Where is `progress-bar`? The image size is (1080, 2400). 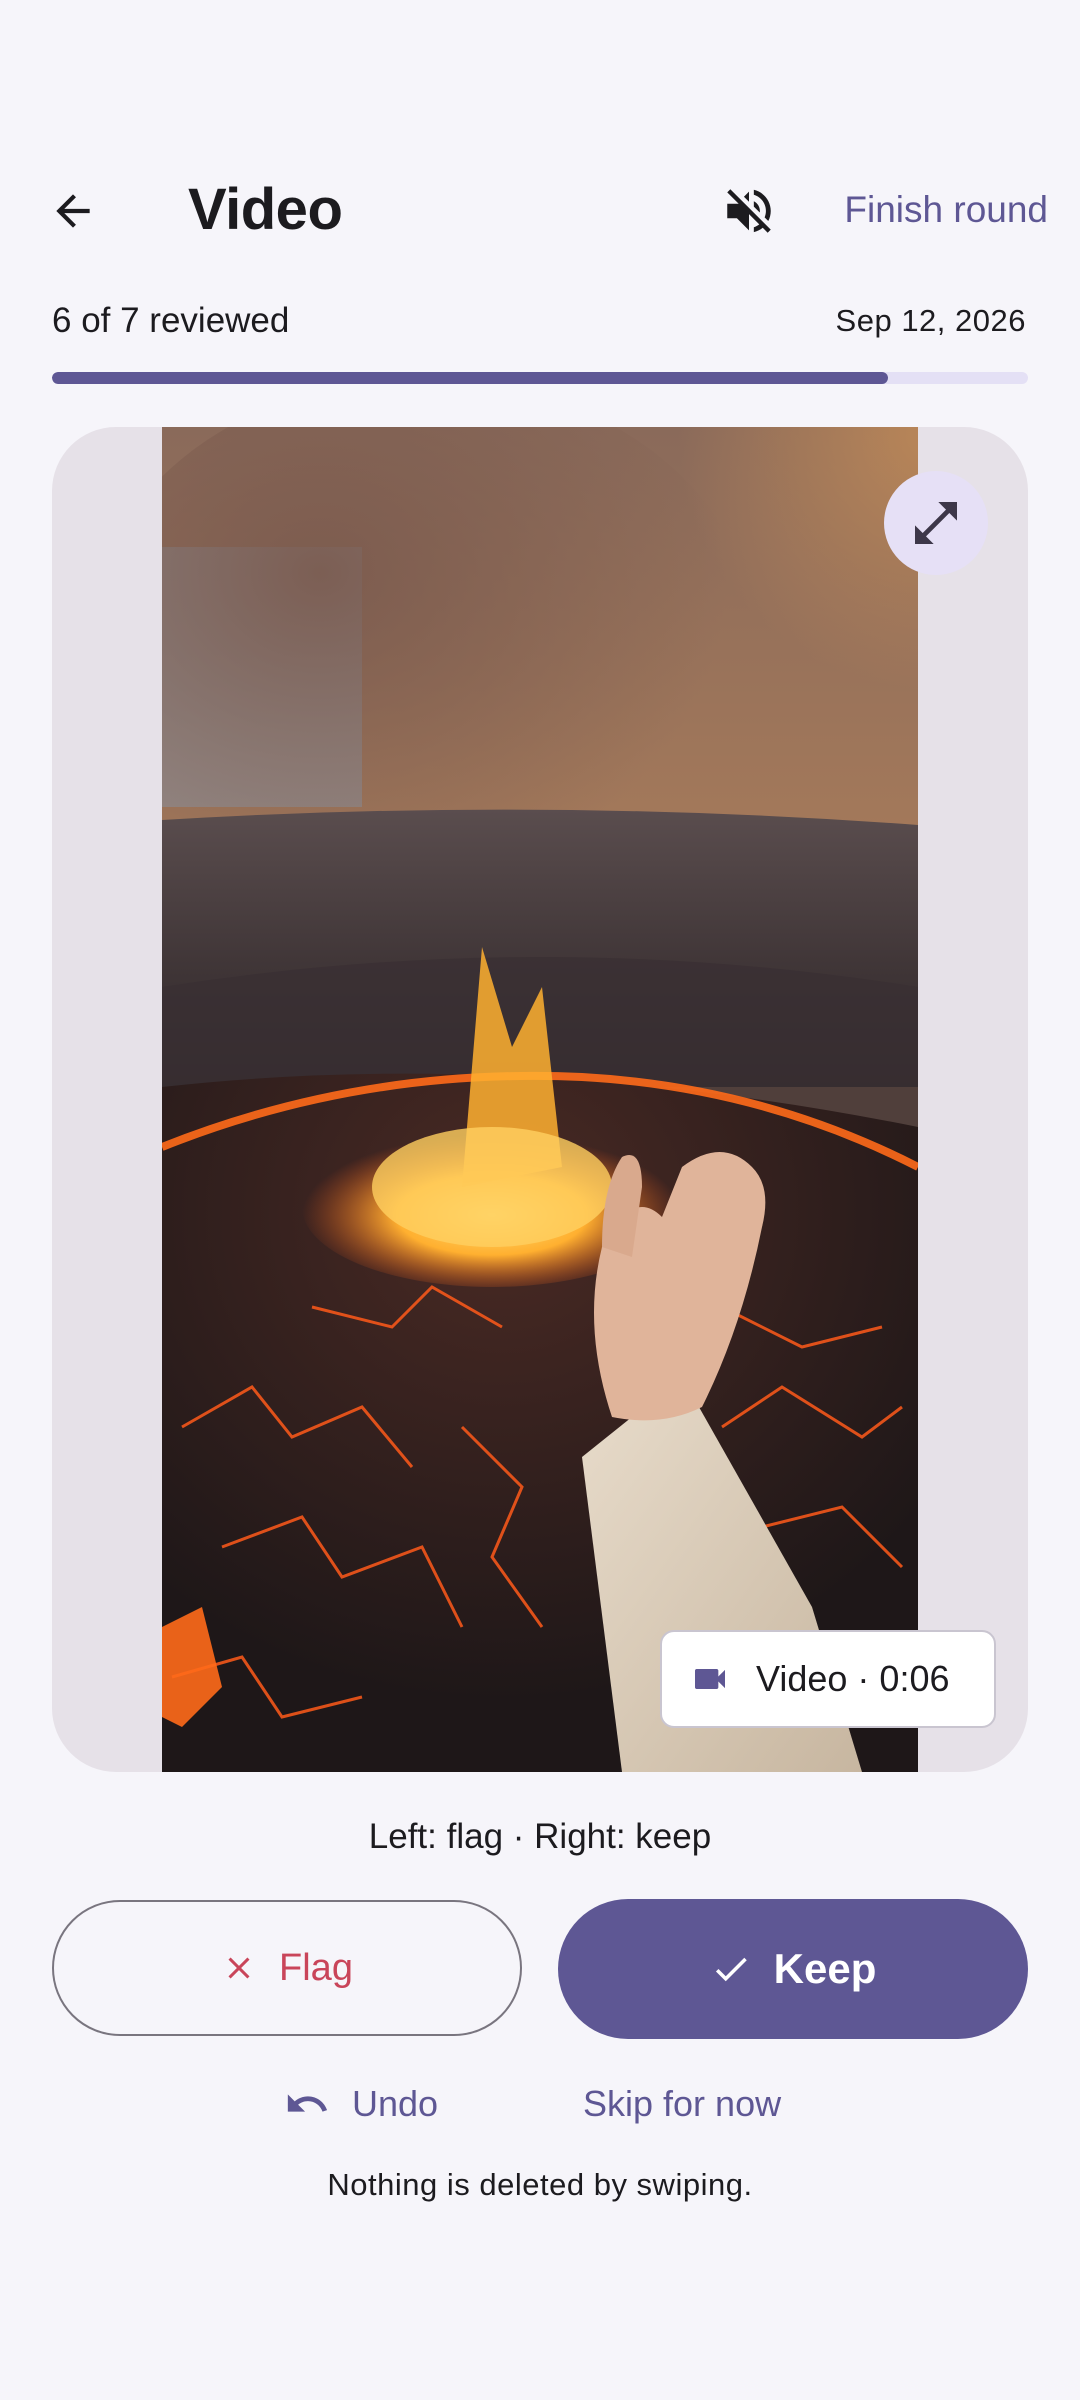 progress-bar is located at coordinates (540, 378).